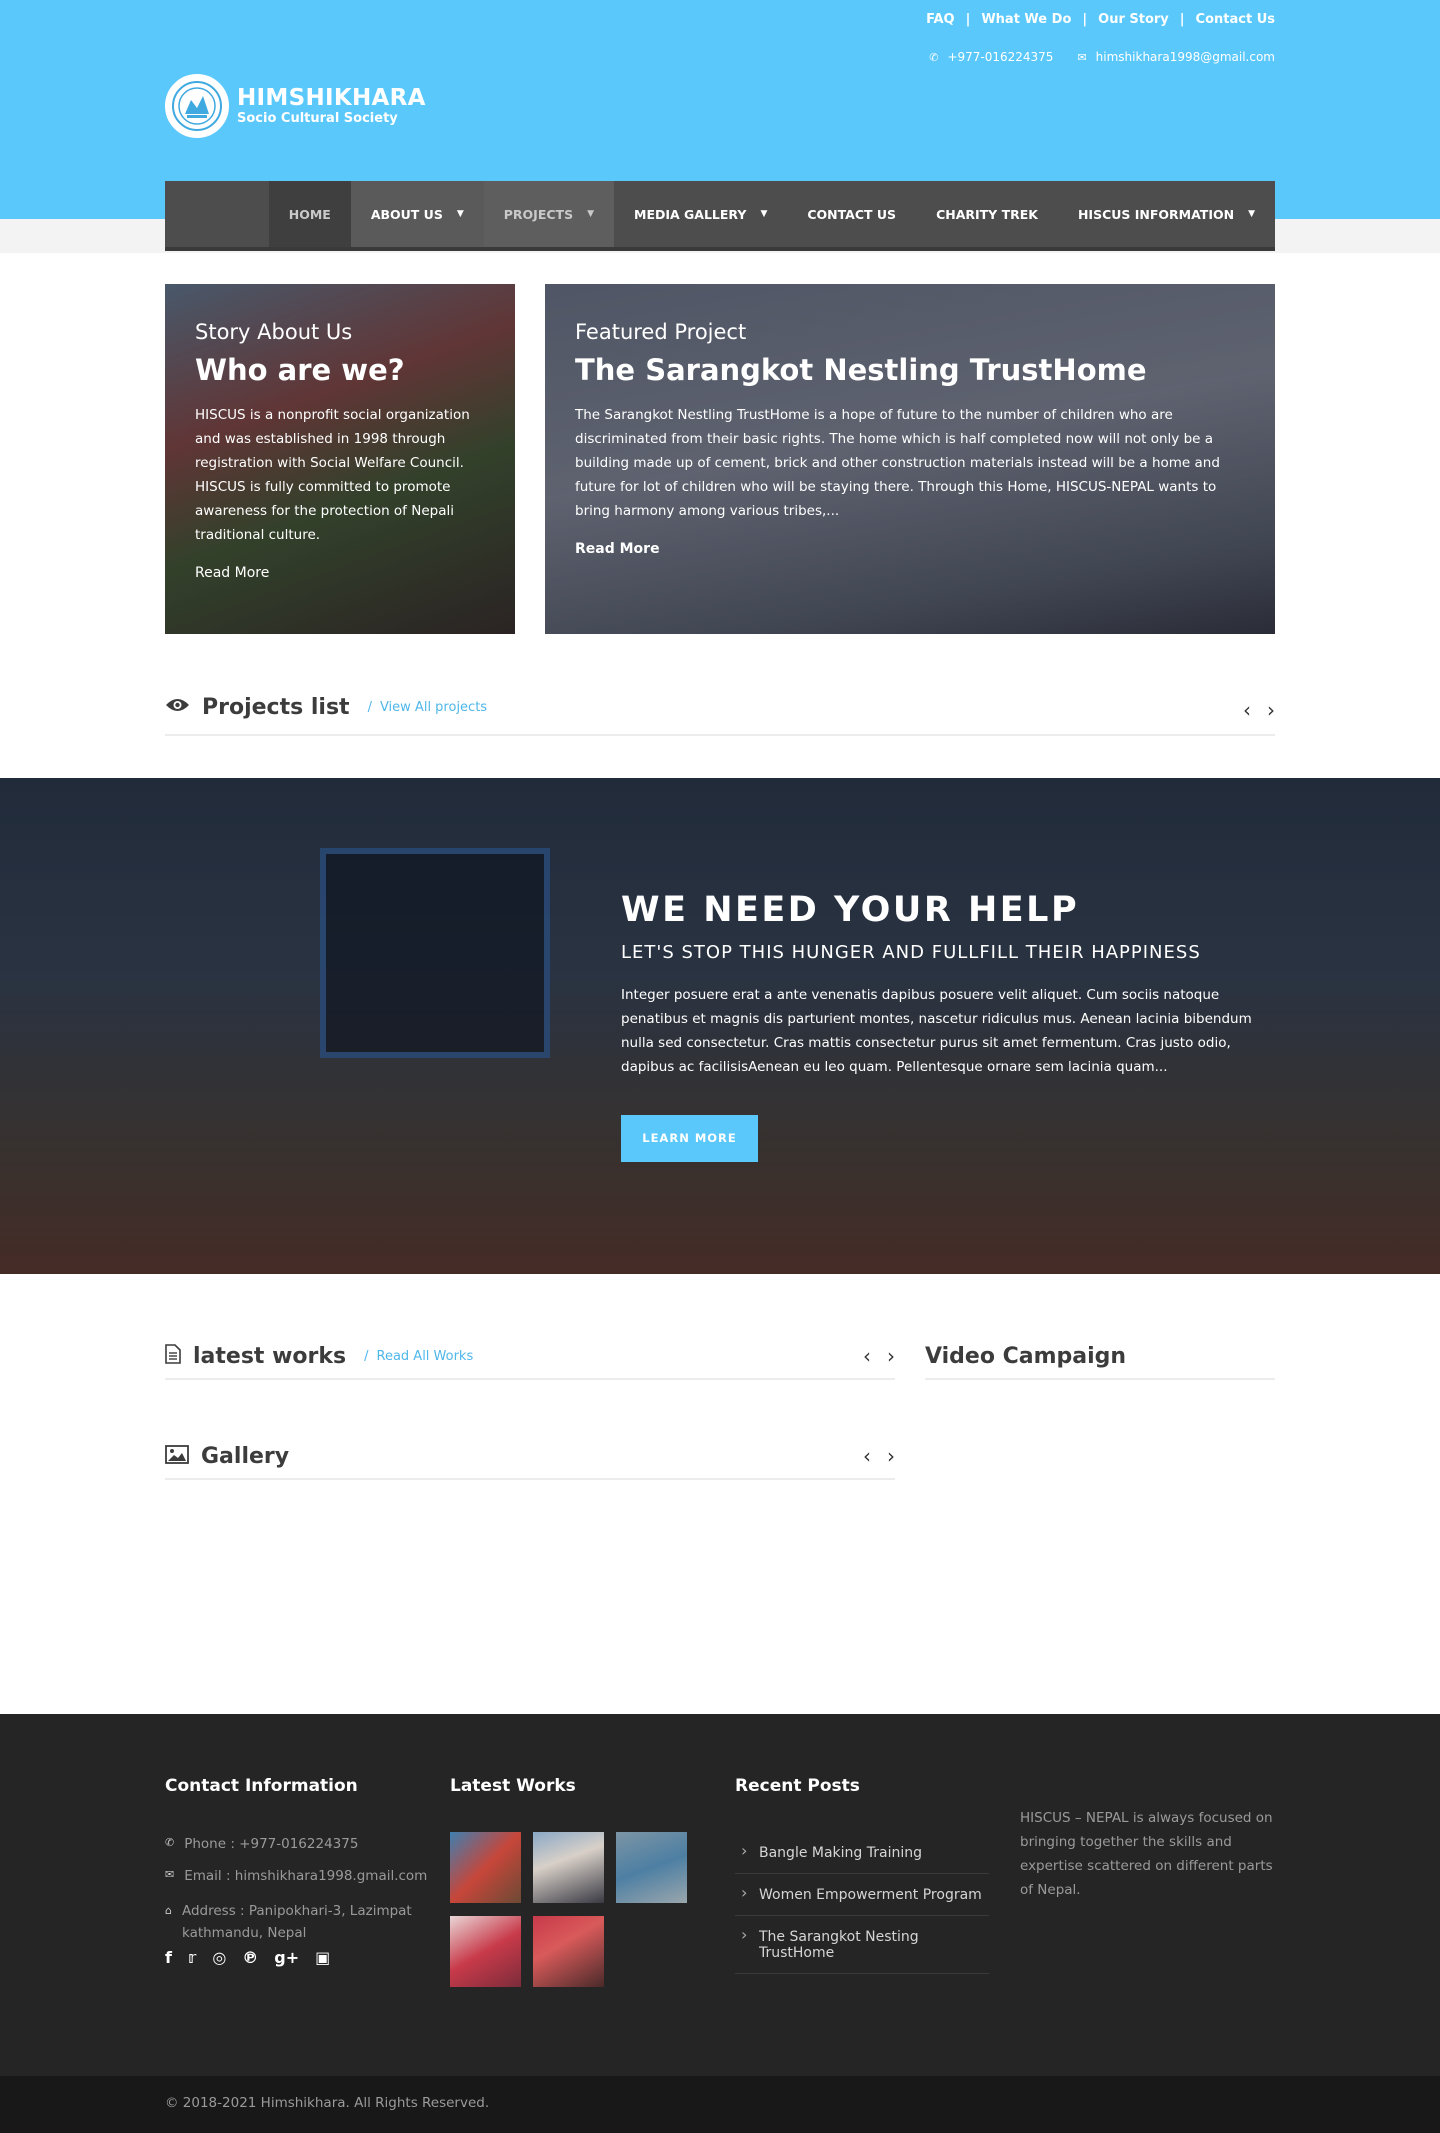 The image size is (1440, 2133). I want to click on instagram-icon: ▣, so click(322, 1957).